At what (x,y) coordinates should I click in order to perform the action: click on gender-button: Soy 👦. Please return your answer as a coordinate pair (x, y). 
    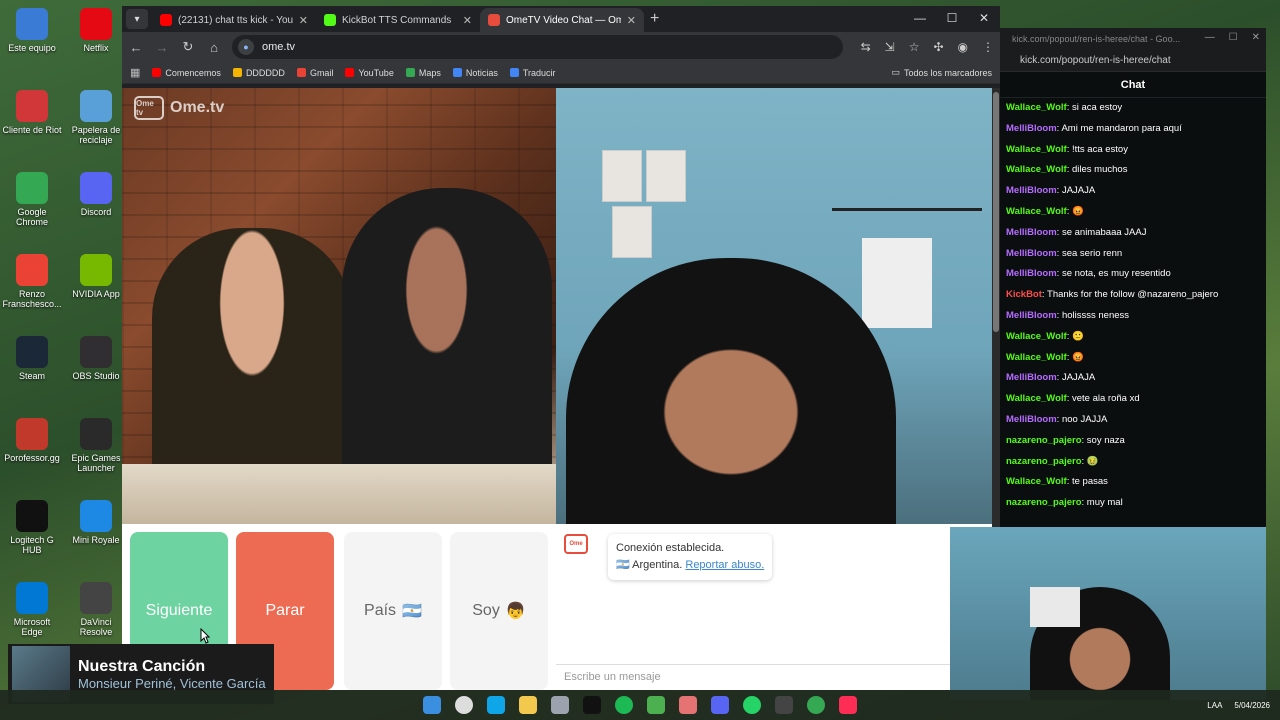
    Looking at the image, I should click on (499, 611).